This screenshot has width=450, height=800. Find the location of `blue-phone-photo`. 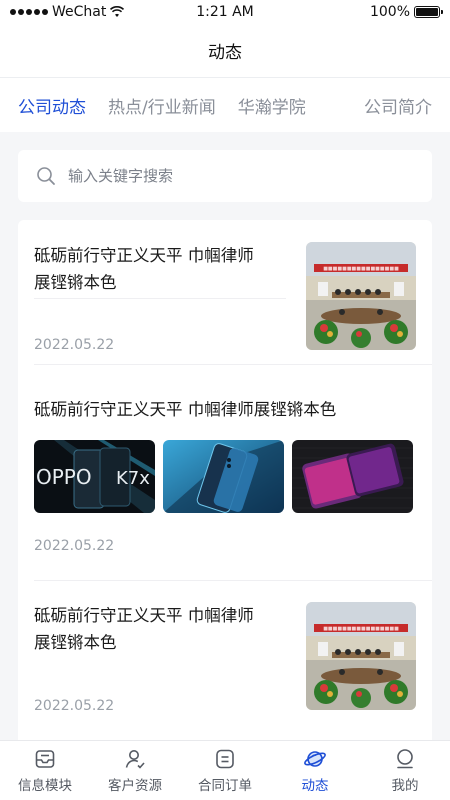

blue-phone-photo is located at coordinates (223, 476).